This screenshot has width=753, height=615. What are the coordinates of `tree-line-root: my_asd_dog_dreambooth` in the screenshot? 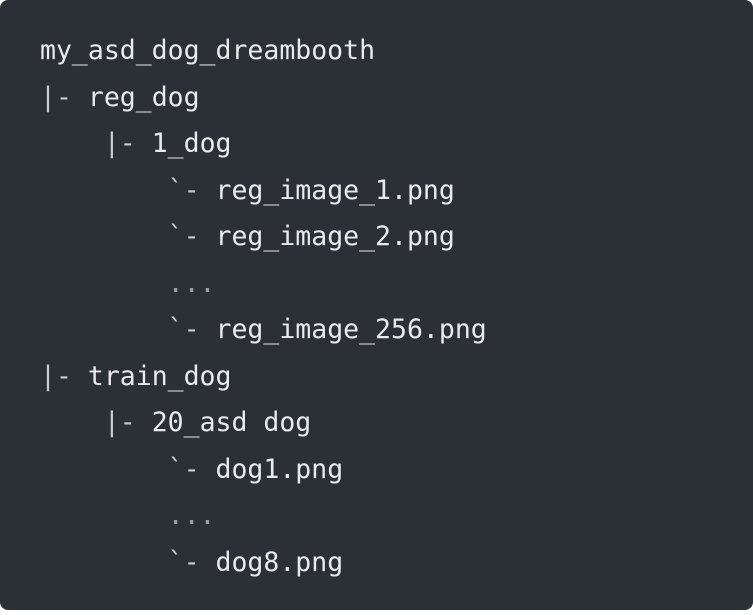 It's located at (208, 50).